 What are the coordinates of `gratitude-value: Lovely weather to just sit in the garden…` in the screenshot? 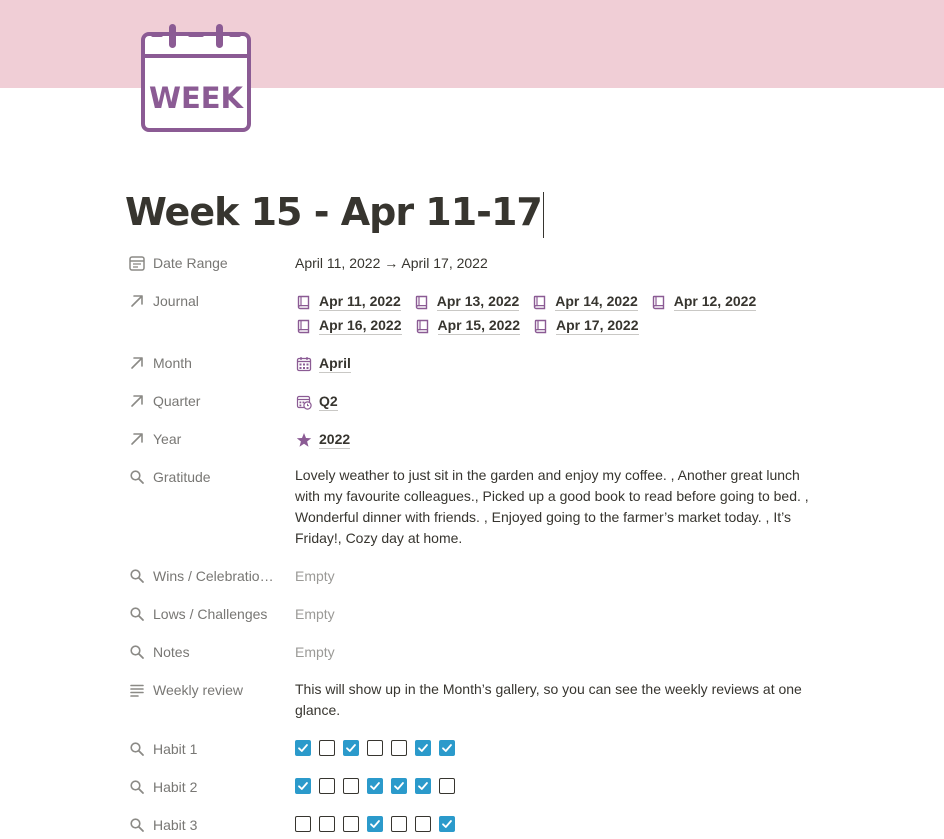 It's located at (560, 507).